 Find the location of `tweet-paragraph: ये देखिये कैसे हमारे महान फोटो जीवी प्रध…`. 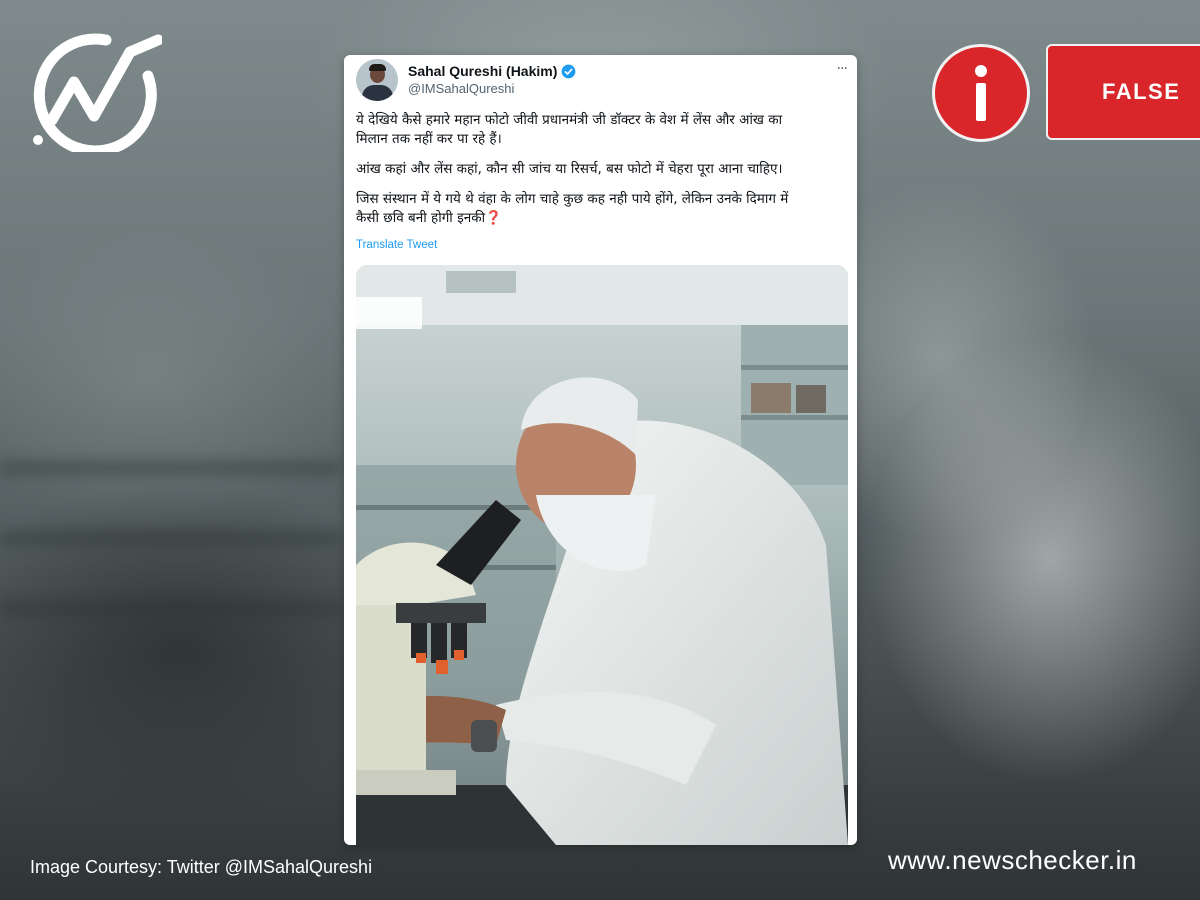

tweet-paragraph: ये देखिये कैसे हमारे महान फोटो जीवी प्रध… is located at coordinates (569, 129).